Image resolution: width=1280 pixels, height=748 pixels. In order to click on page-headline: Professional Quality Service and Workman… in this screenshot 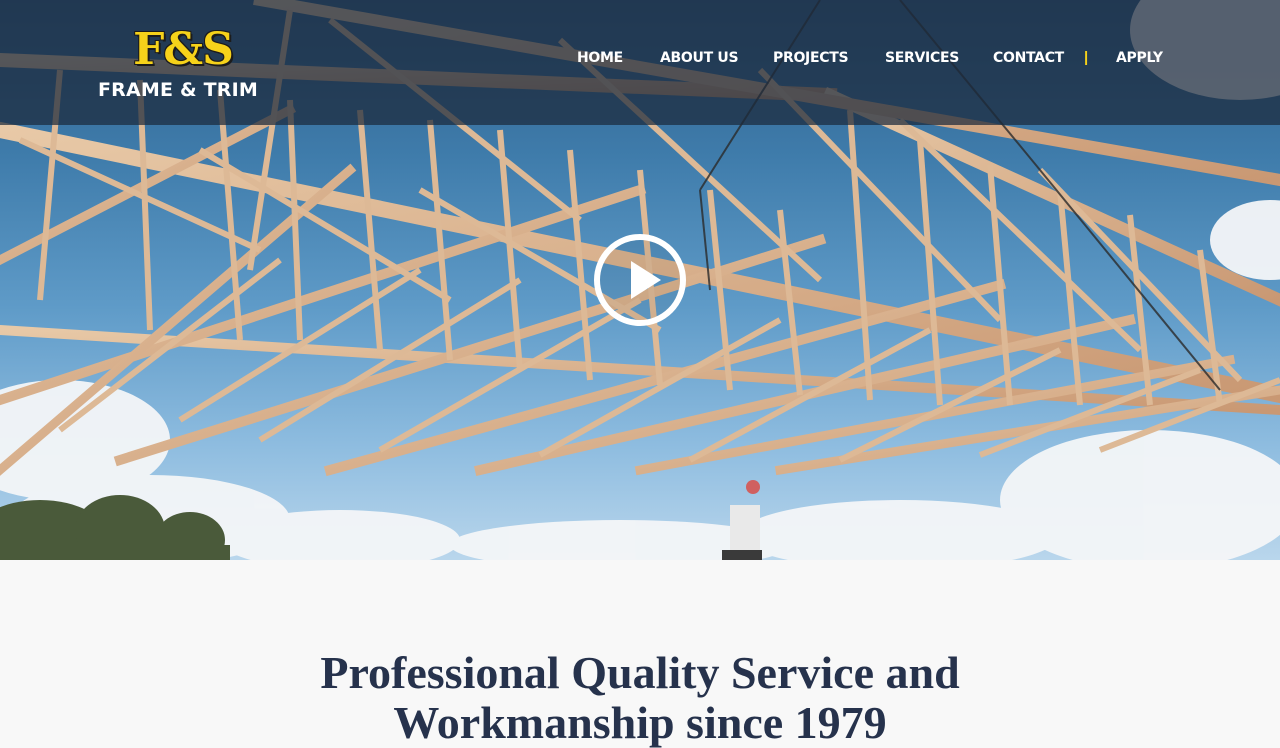, I will do `click(640, 698)`.